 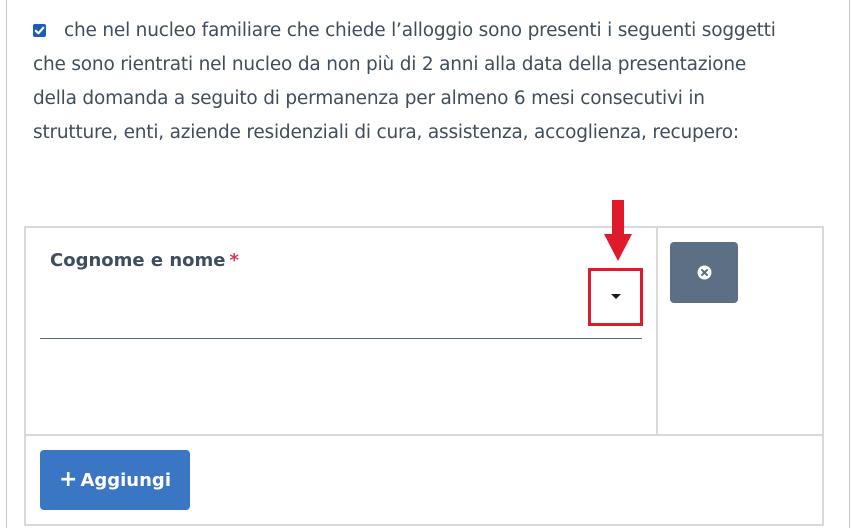 I want to click on declaration-checkbox, so click(x=39, y=30).